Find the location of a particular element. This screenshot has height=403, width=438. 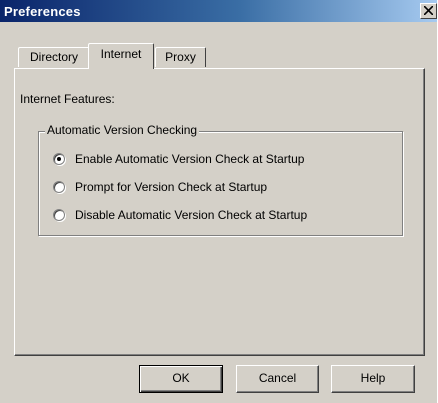

tab-proxy: Proxy is located at coordinates (180, 57).